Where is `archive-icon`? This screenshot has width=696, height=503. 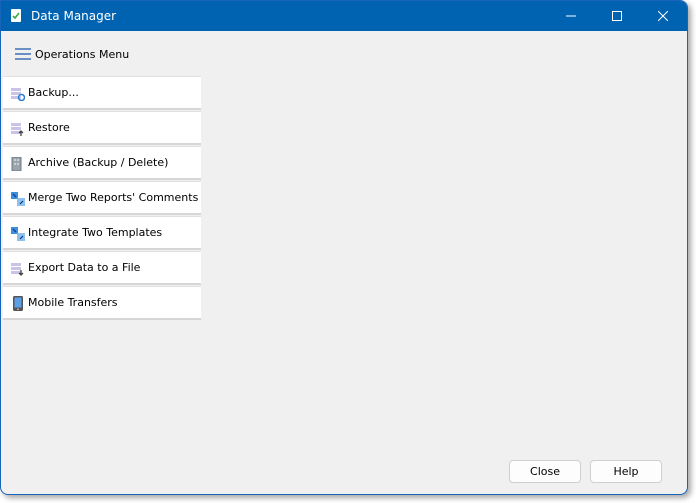
archive-icon is located at coordinates (18, 163).